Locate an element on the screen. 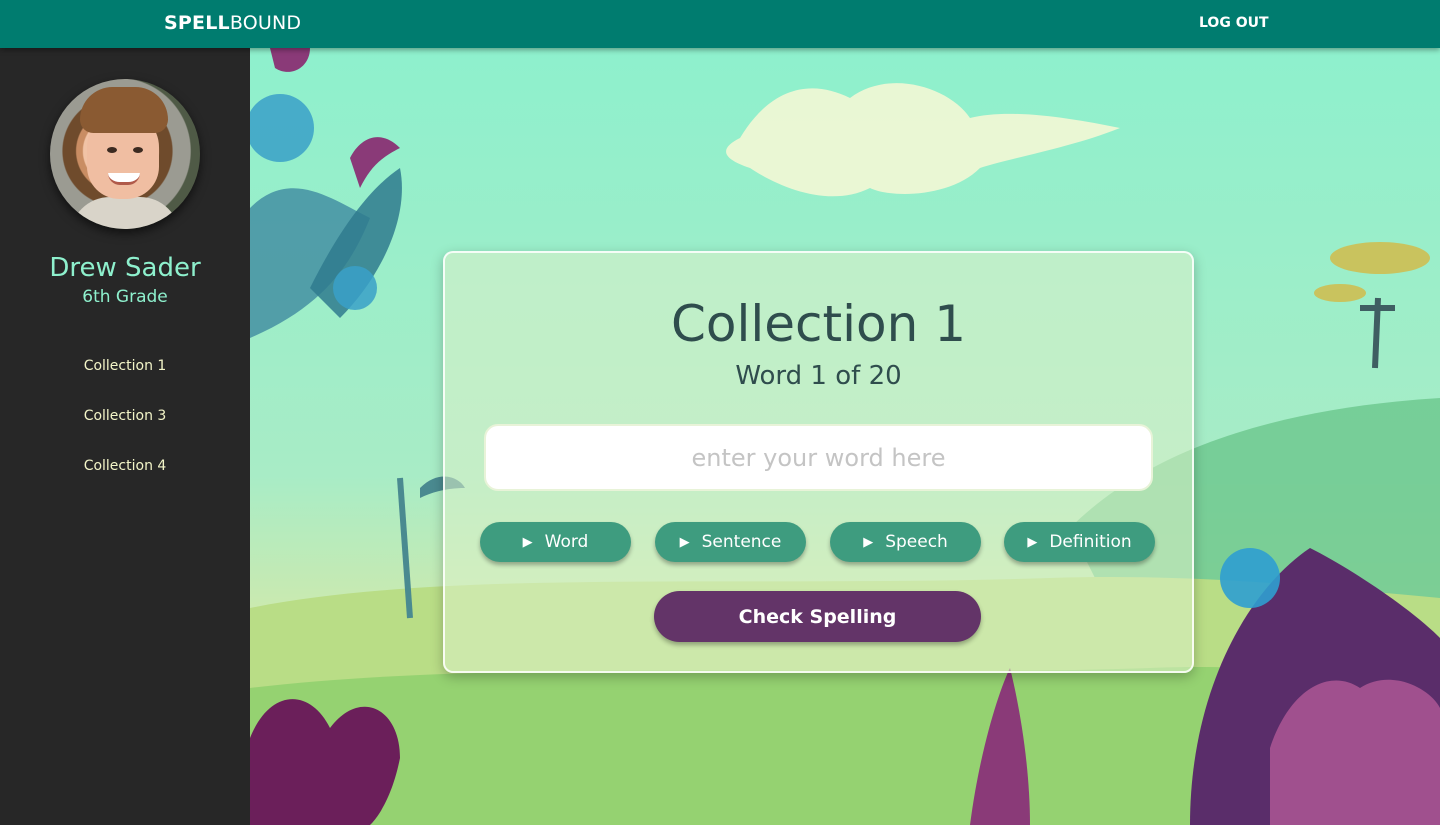 The width and height of the screenshot is (1440, 825). play-word-button: ▶ Word is located at coordinates (555, 542).